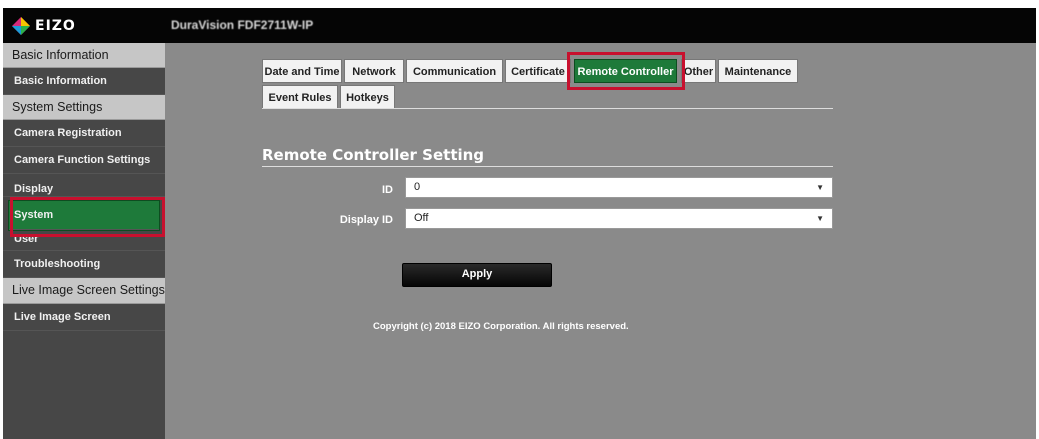 The width and height of the screenshot is (1039, 439). I want to click on display-id-select: Off ▼, so click(619, 218).